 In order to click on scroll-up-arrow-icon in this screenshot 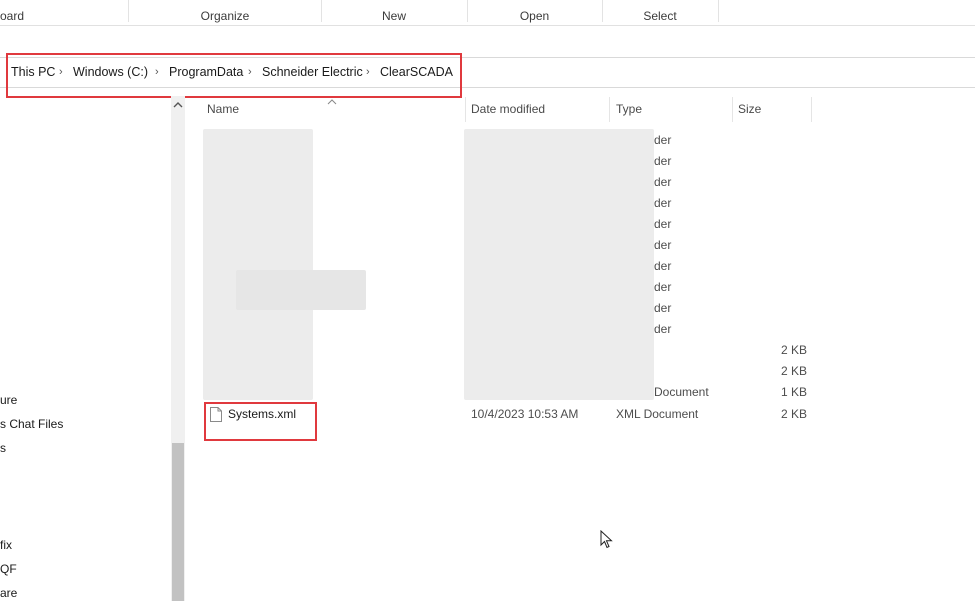, I will do `click(178, 104)`.